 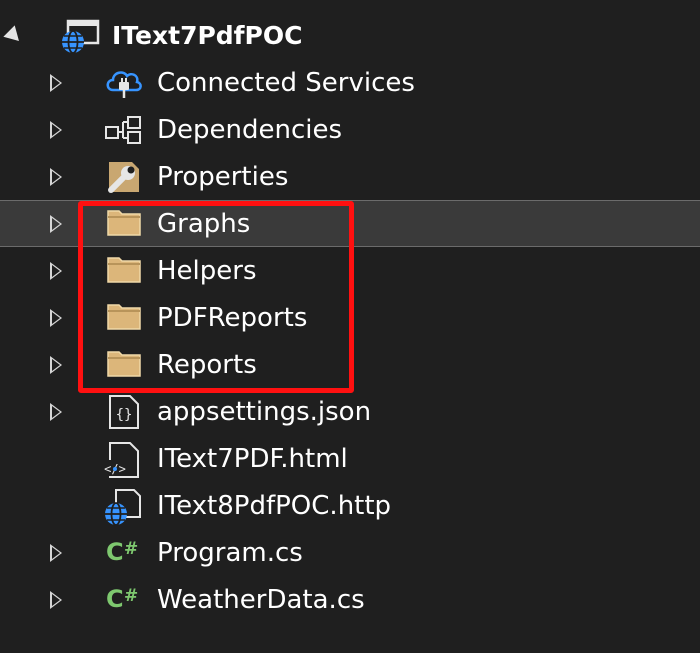 I want to click on html-file-icon: </>, so click(x=123, y=459).